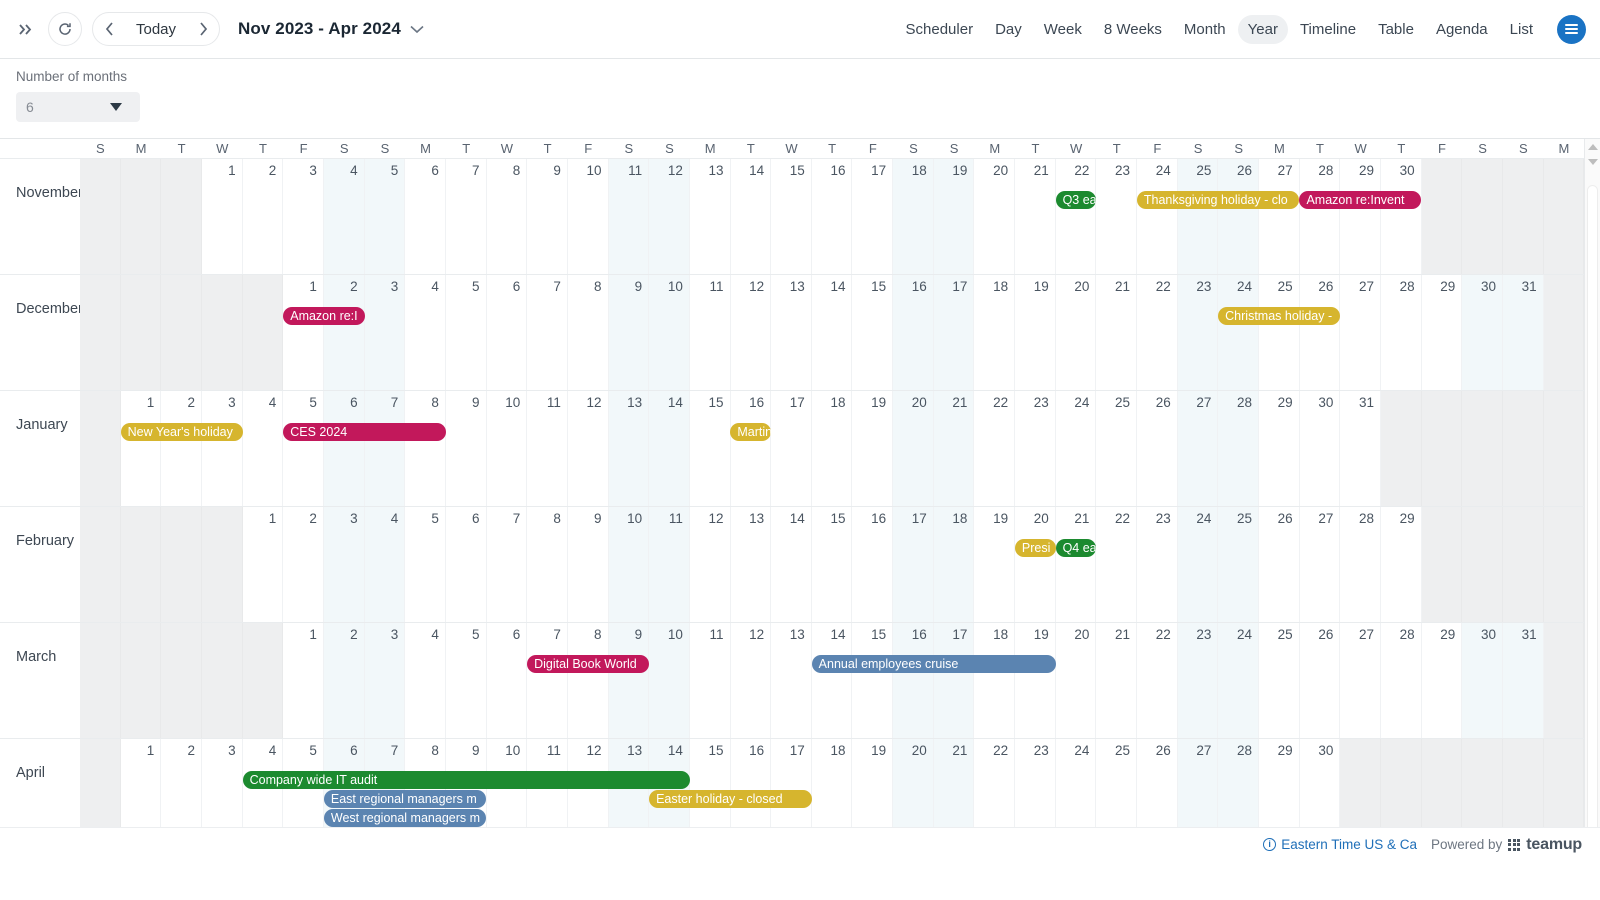  I want to click on calendar-event: Martin, so click(751, 432).